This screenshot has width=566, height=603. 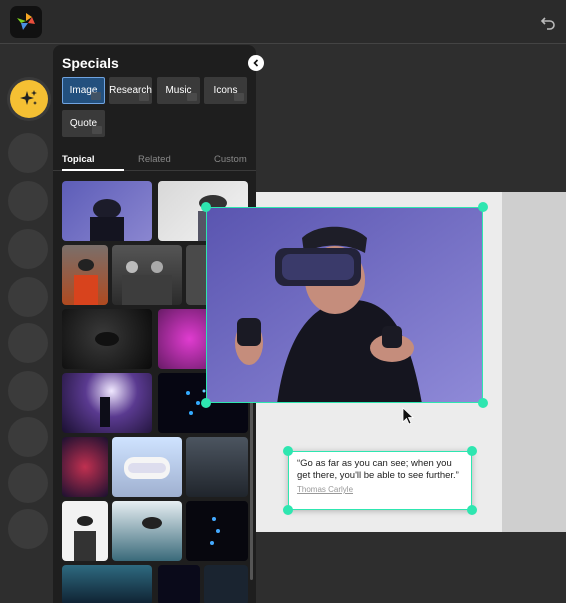 What do you see at coordinates (26, 22) in the screenshot?
I see `app-logo-icon` at bounding box center [26, 22].